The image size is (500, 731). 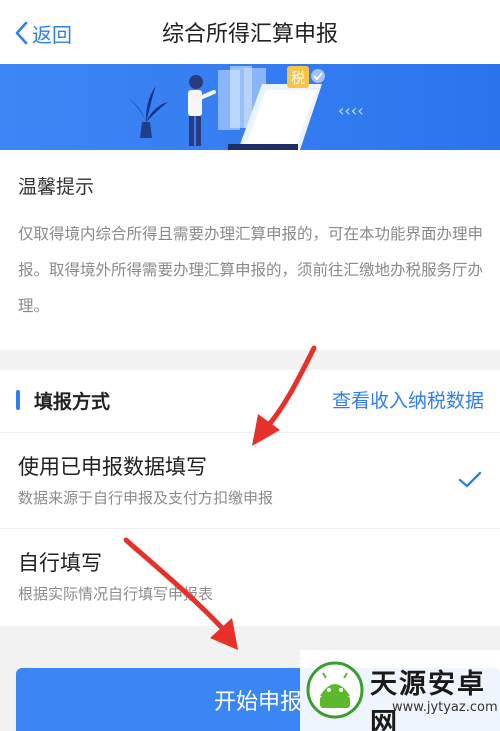 I want to click on view-income-tax-data-link: 查看收入纳税数据, so click(x=408, y=399).